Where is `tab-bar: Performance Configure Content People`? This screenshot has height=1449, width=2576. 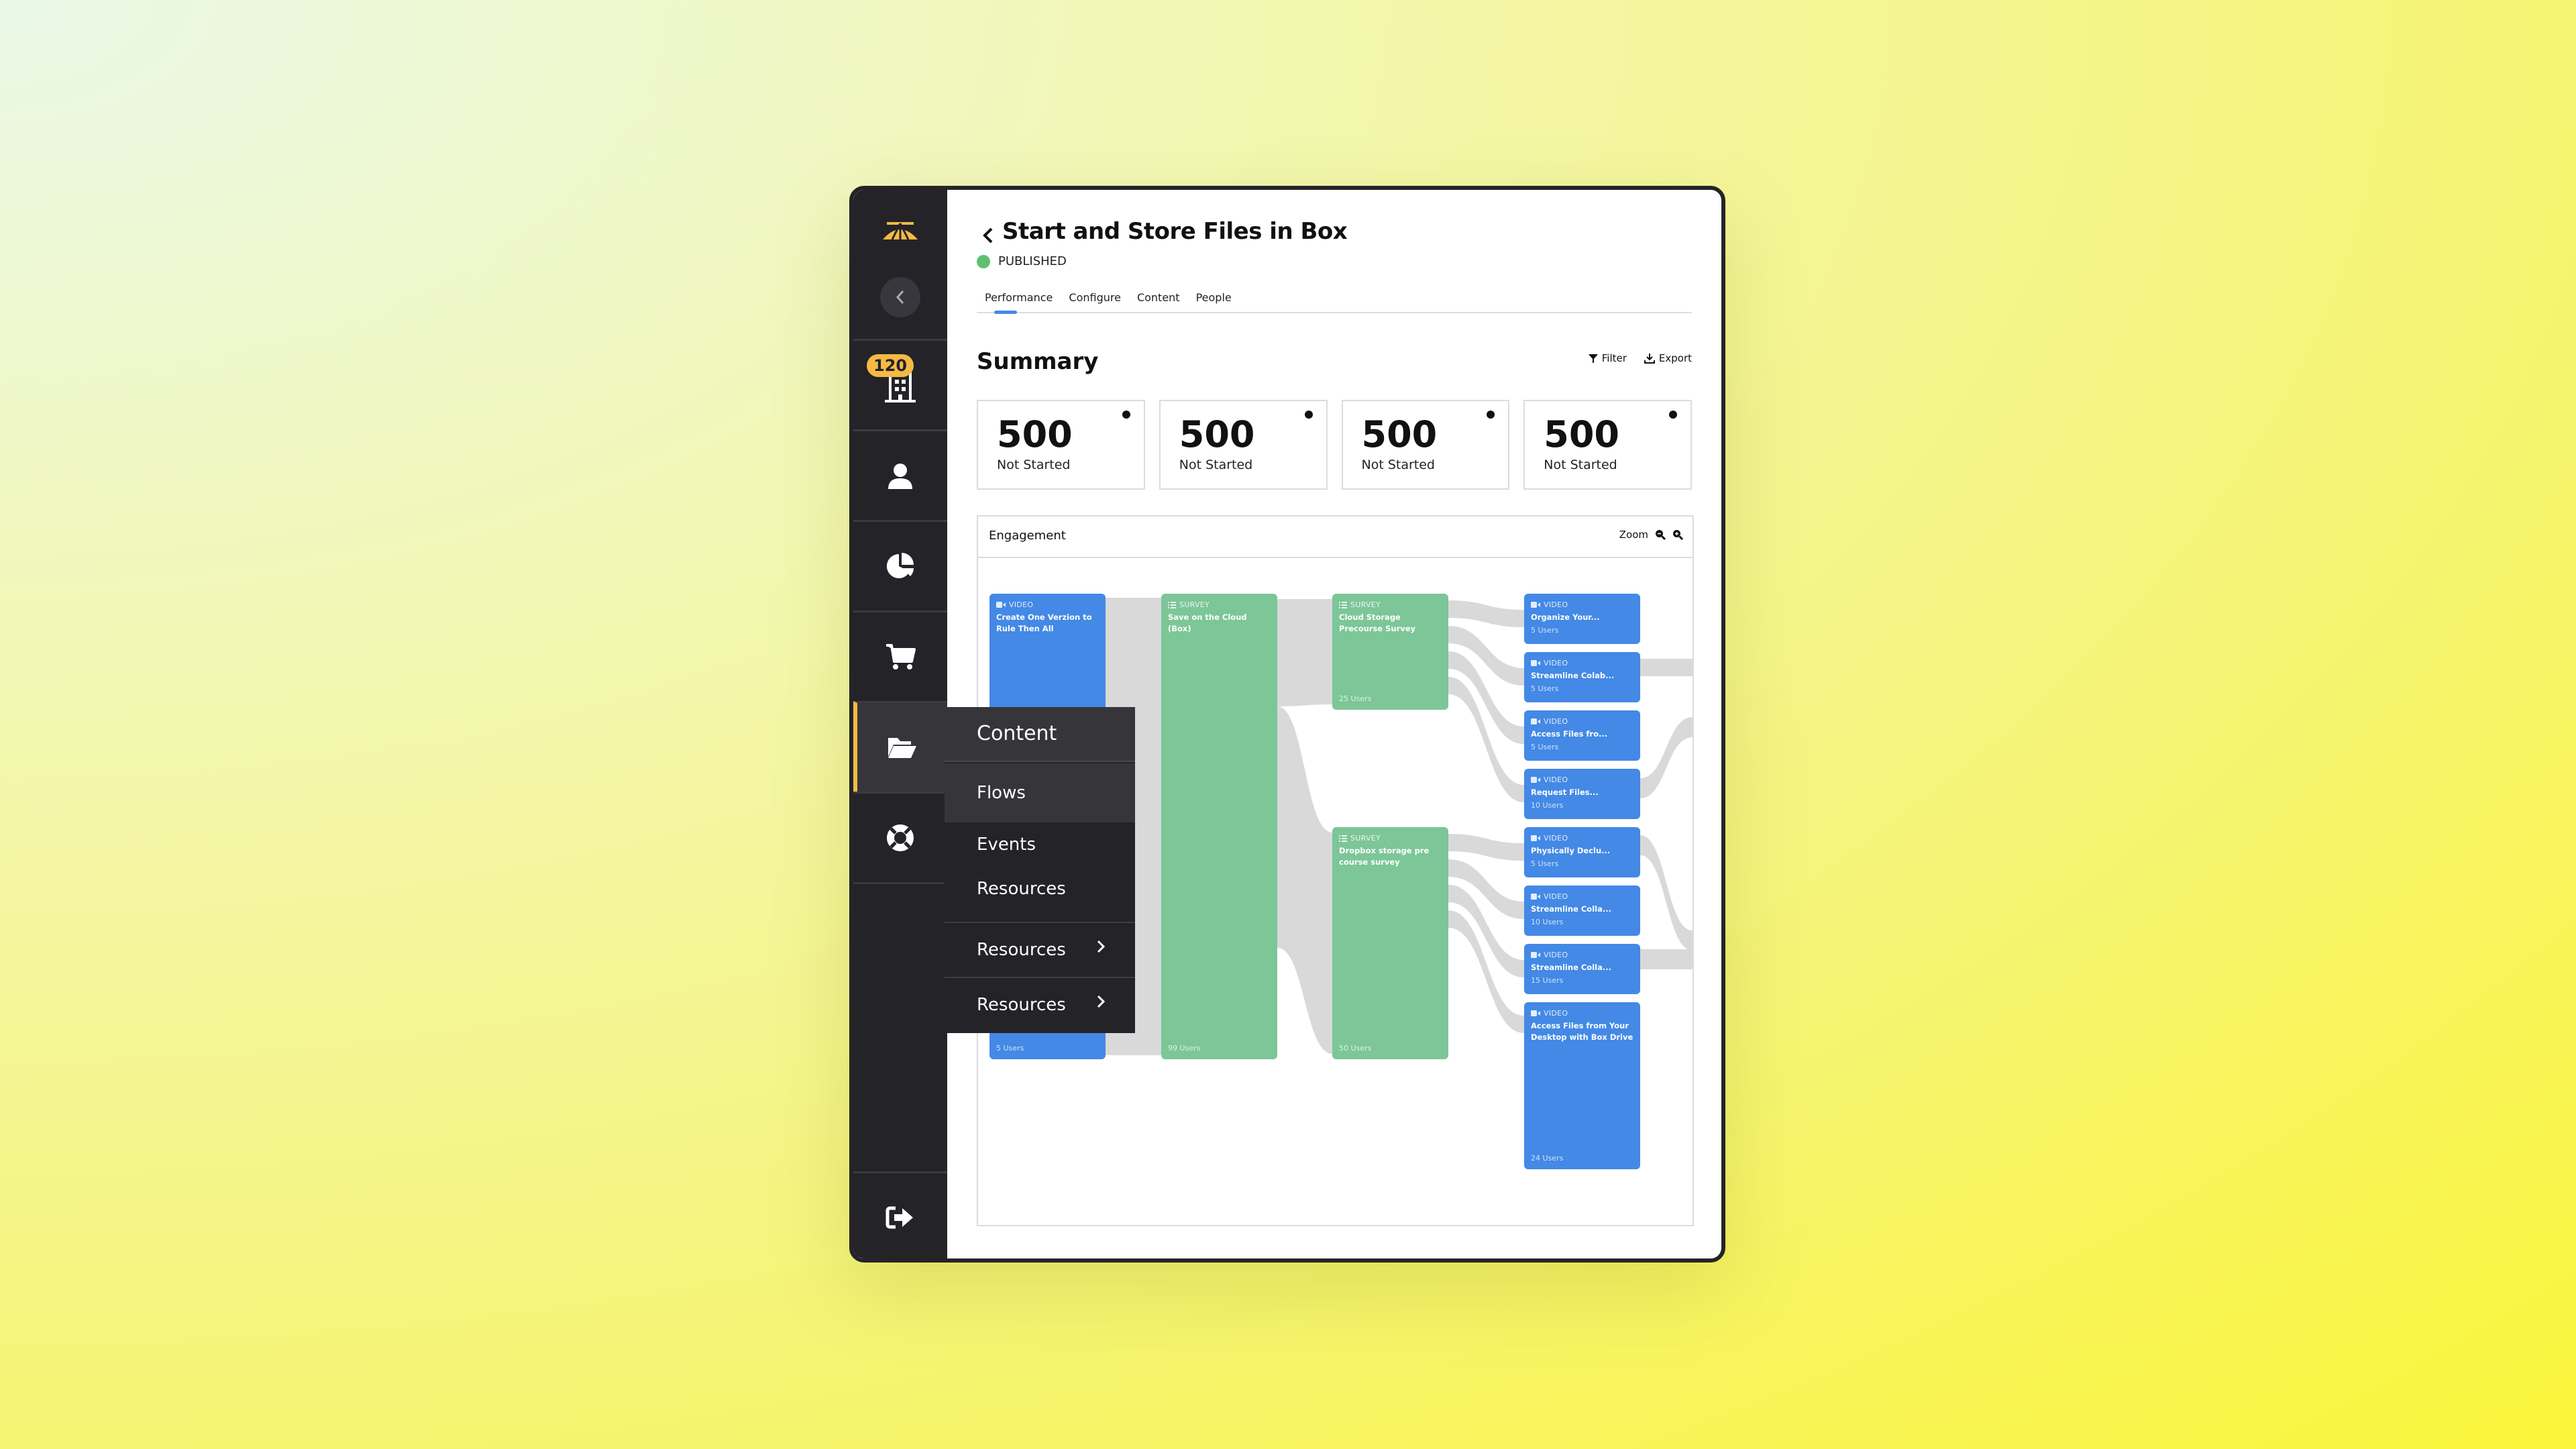
tab-bar: Performance Configure Content People is located at coordinates (1334, 301).